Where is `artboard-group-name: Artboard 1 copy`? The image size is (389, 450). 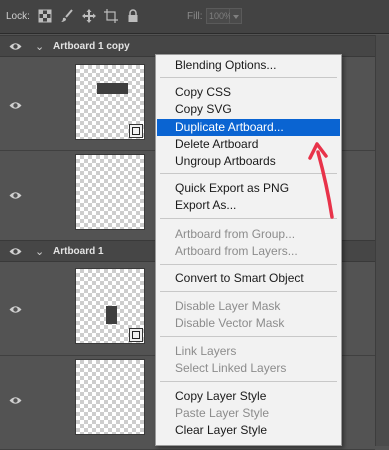 artboard-group-name: Artboard 1 copy is located at coordinates (91, 46).